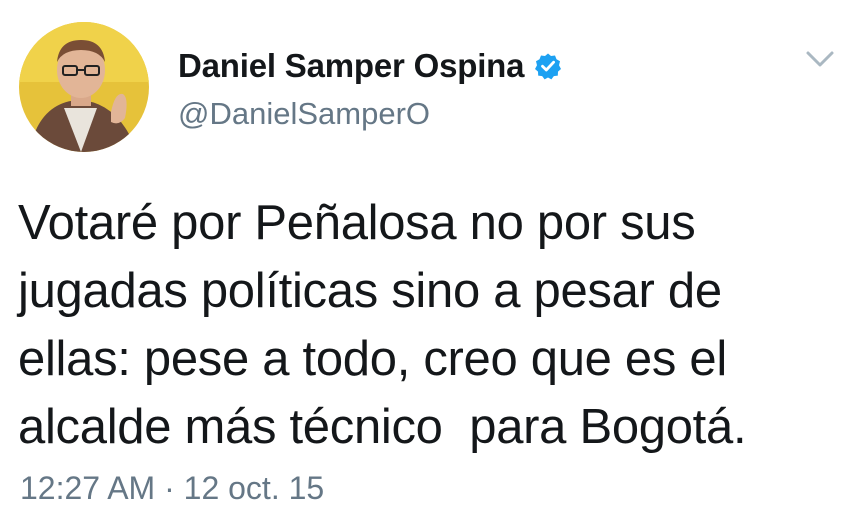 This screenshot has width=855, height=522. I want to click on display-name: Daniel Samper Ospina, so click(351, 66).